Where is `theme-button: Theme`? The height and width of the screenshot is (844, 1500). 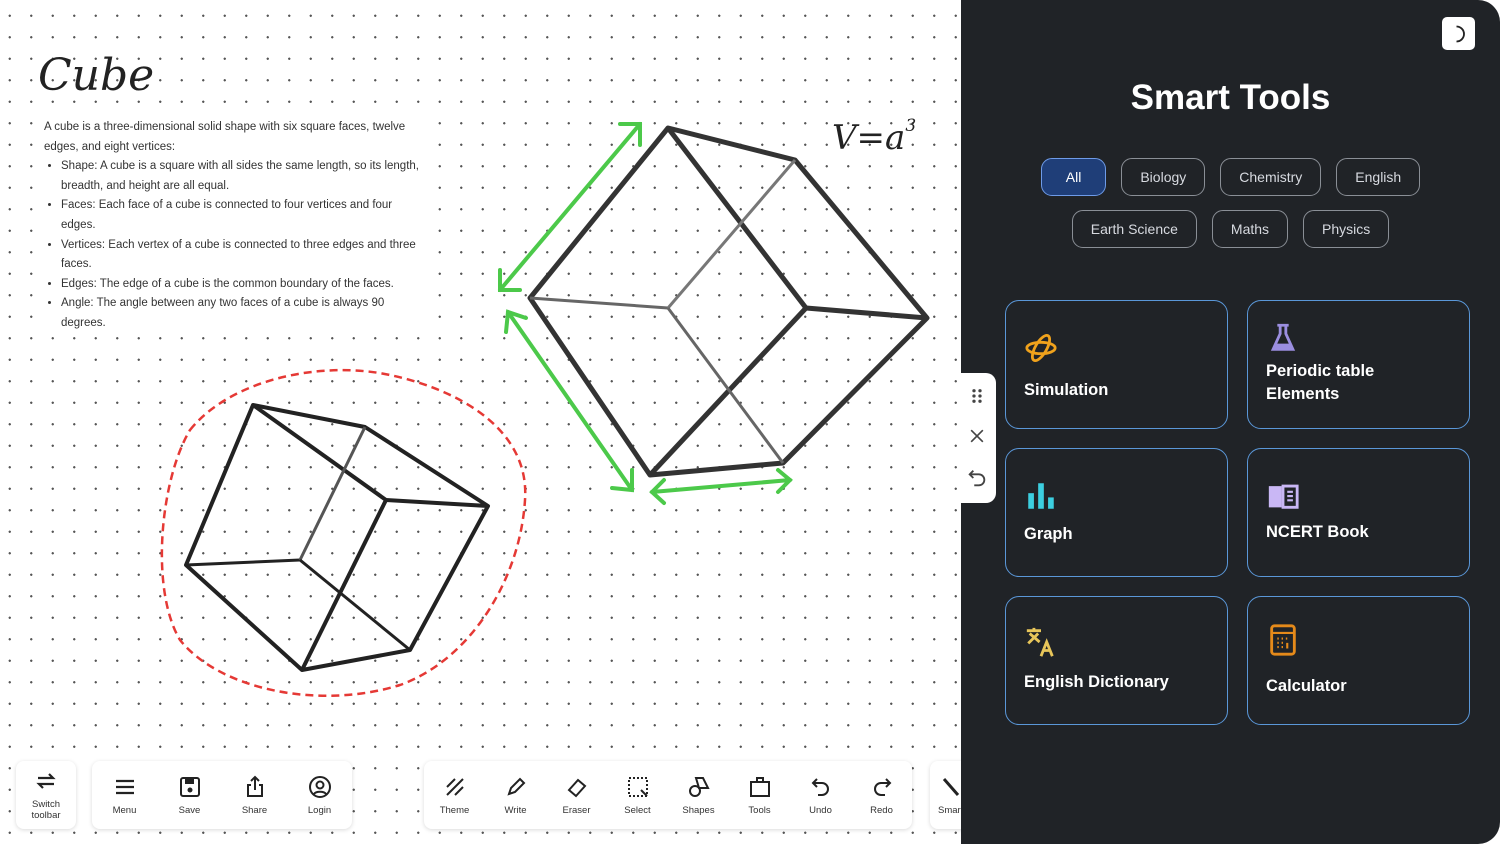
theme-button: Theme is located at coordinates (455, 795).